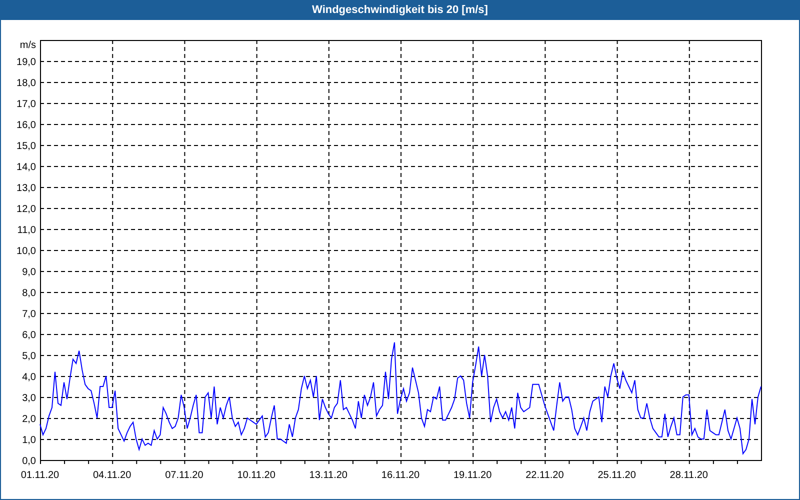 The image size is (800, 500). I want to click on y-tick-label: 18,0, so click(26, 83).